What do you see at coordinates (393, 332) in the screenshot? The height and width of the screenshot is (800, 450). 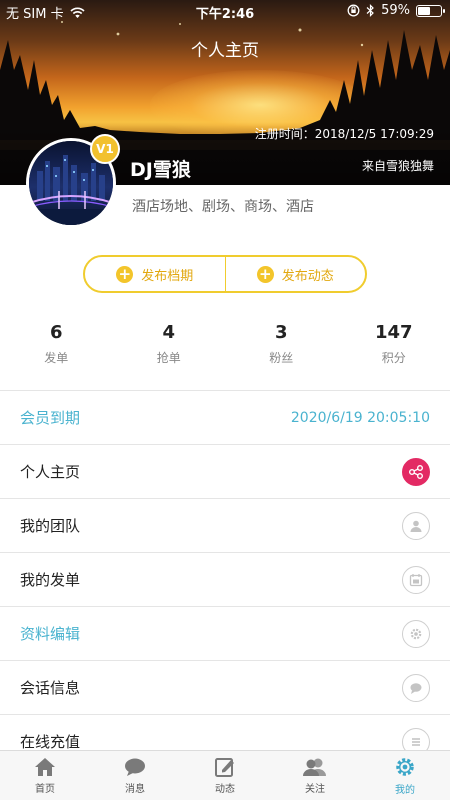 I see `stat-value: 147` at bounding box center [393, 332].